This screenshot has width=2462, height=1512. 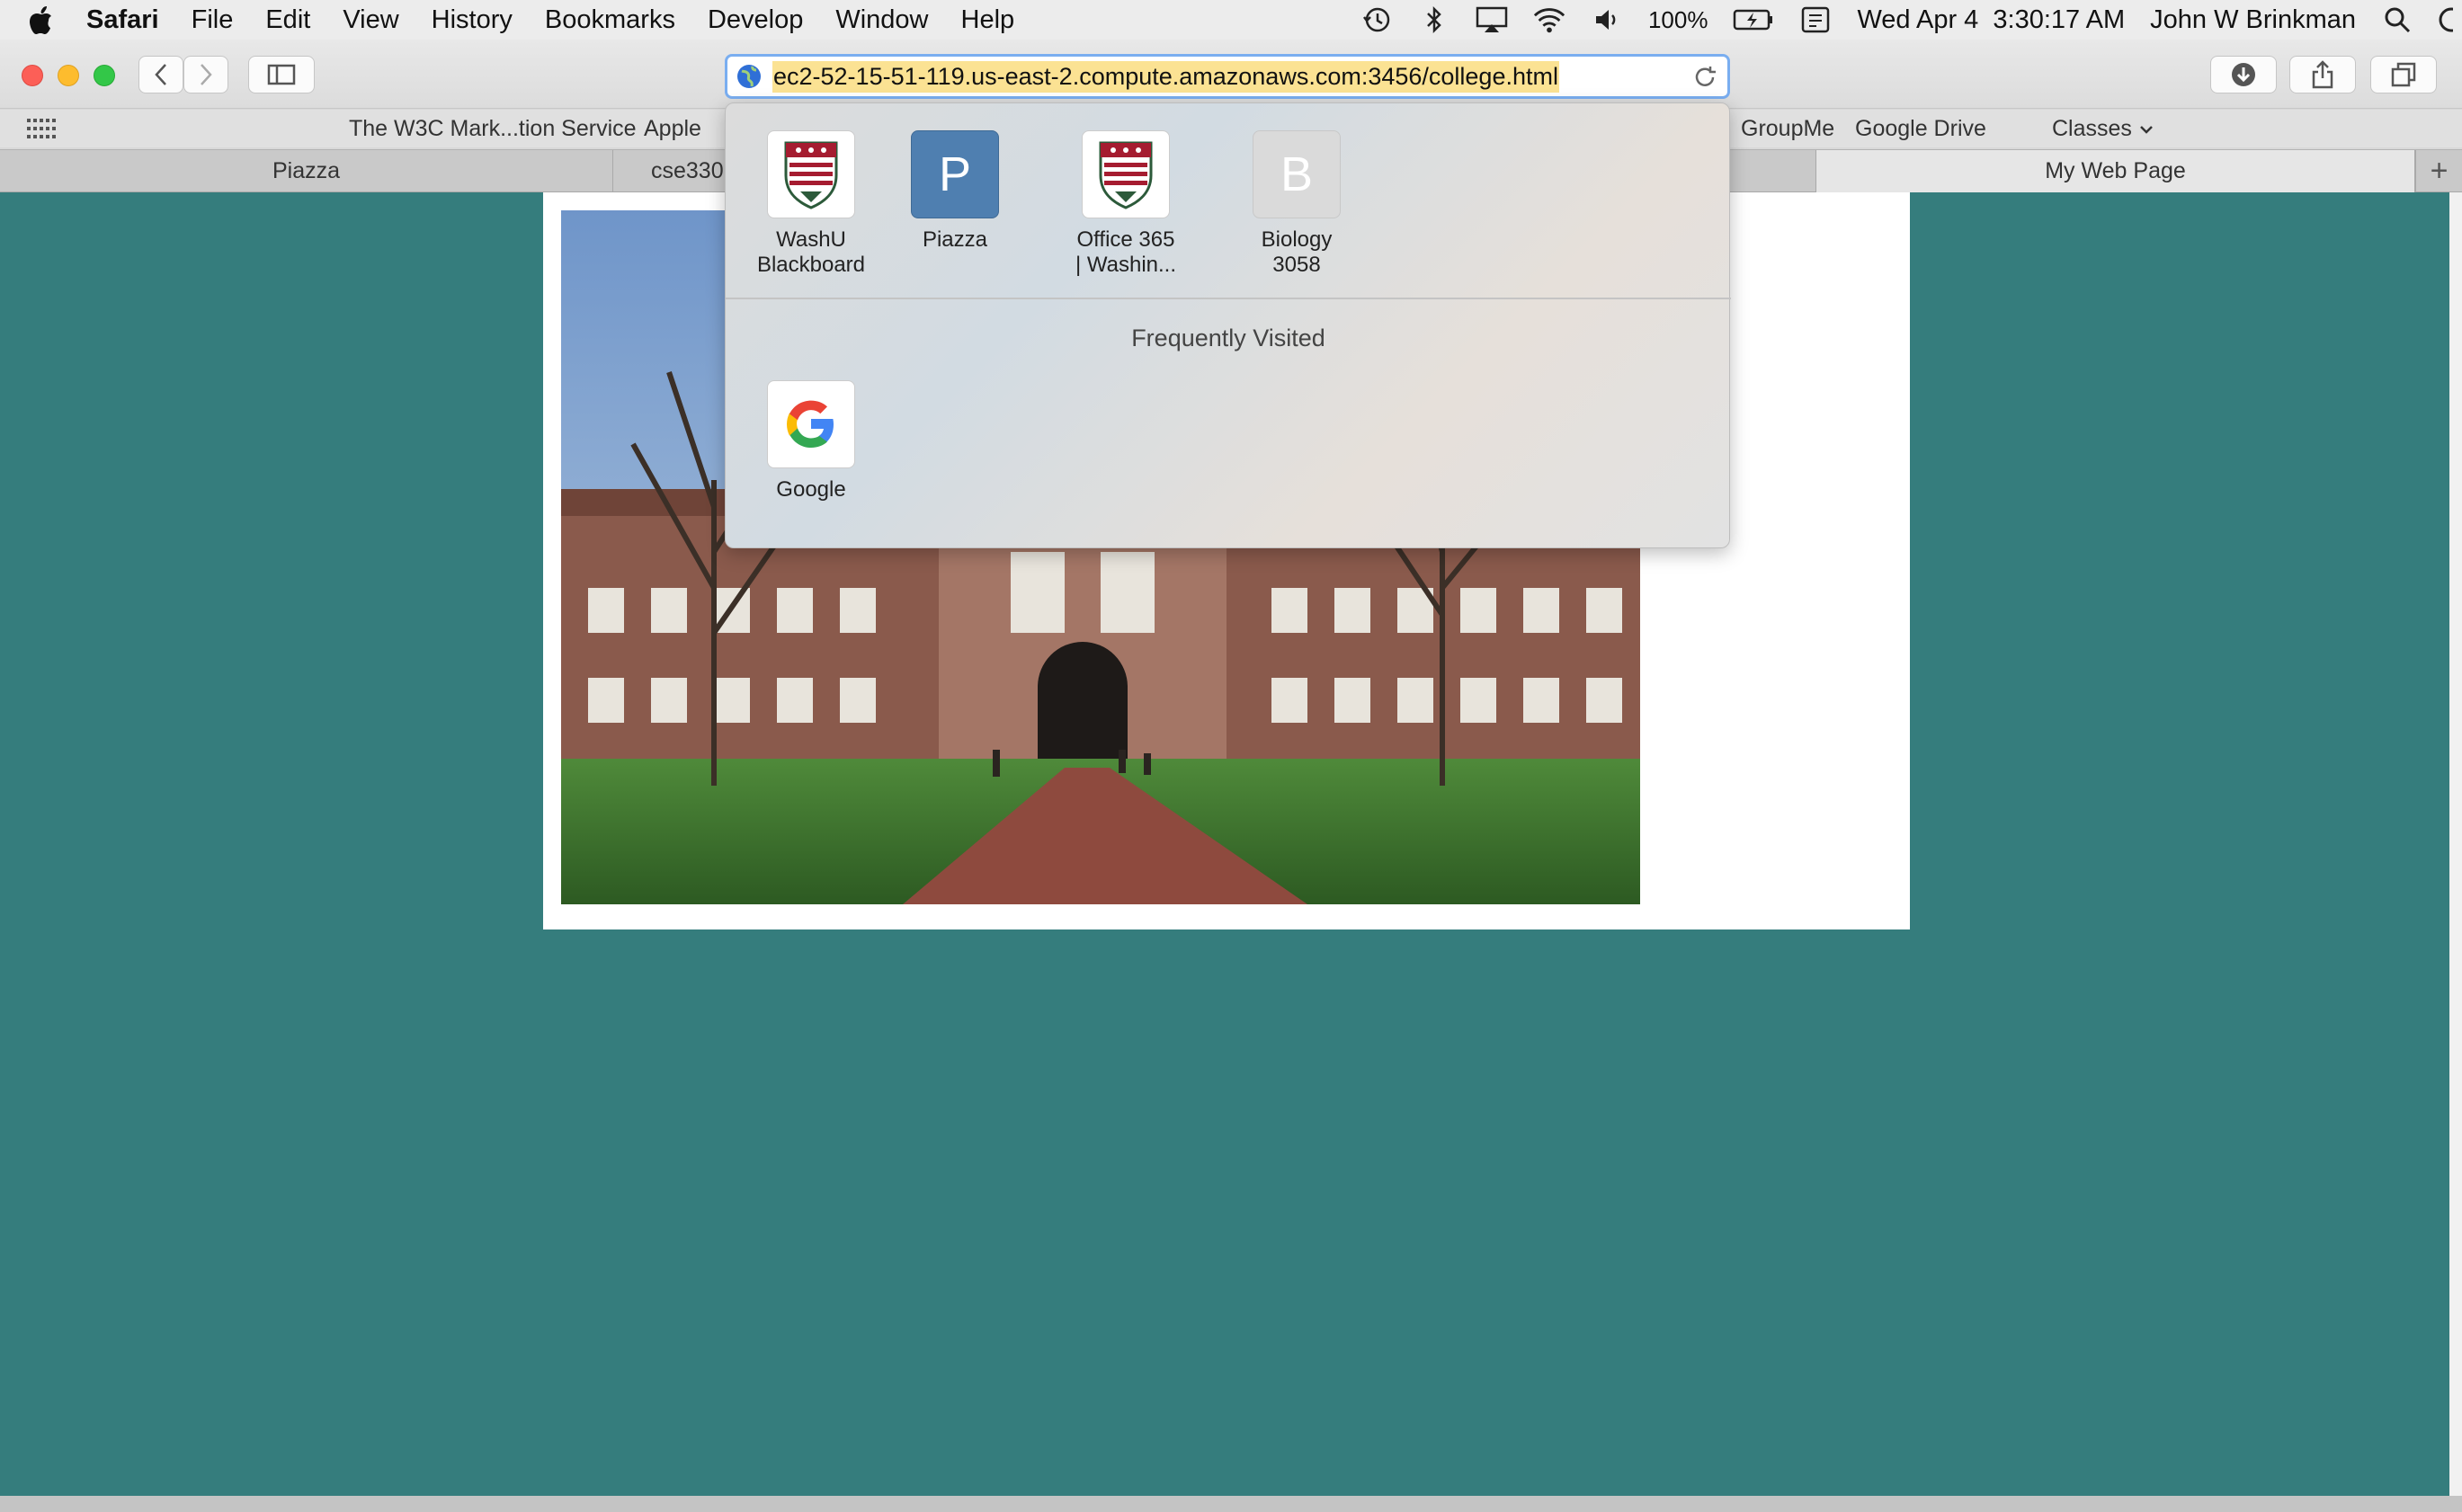 I want to click on battery-charging-icon, so click(x=1753, y=19).